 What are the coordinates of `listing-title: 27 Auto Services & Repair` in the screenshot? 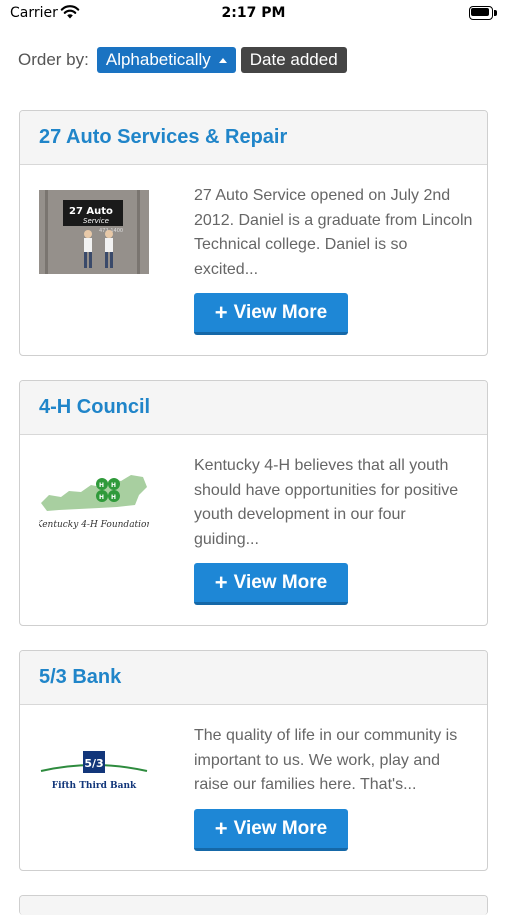 It's located at (163, 137).